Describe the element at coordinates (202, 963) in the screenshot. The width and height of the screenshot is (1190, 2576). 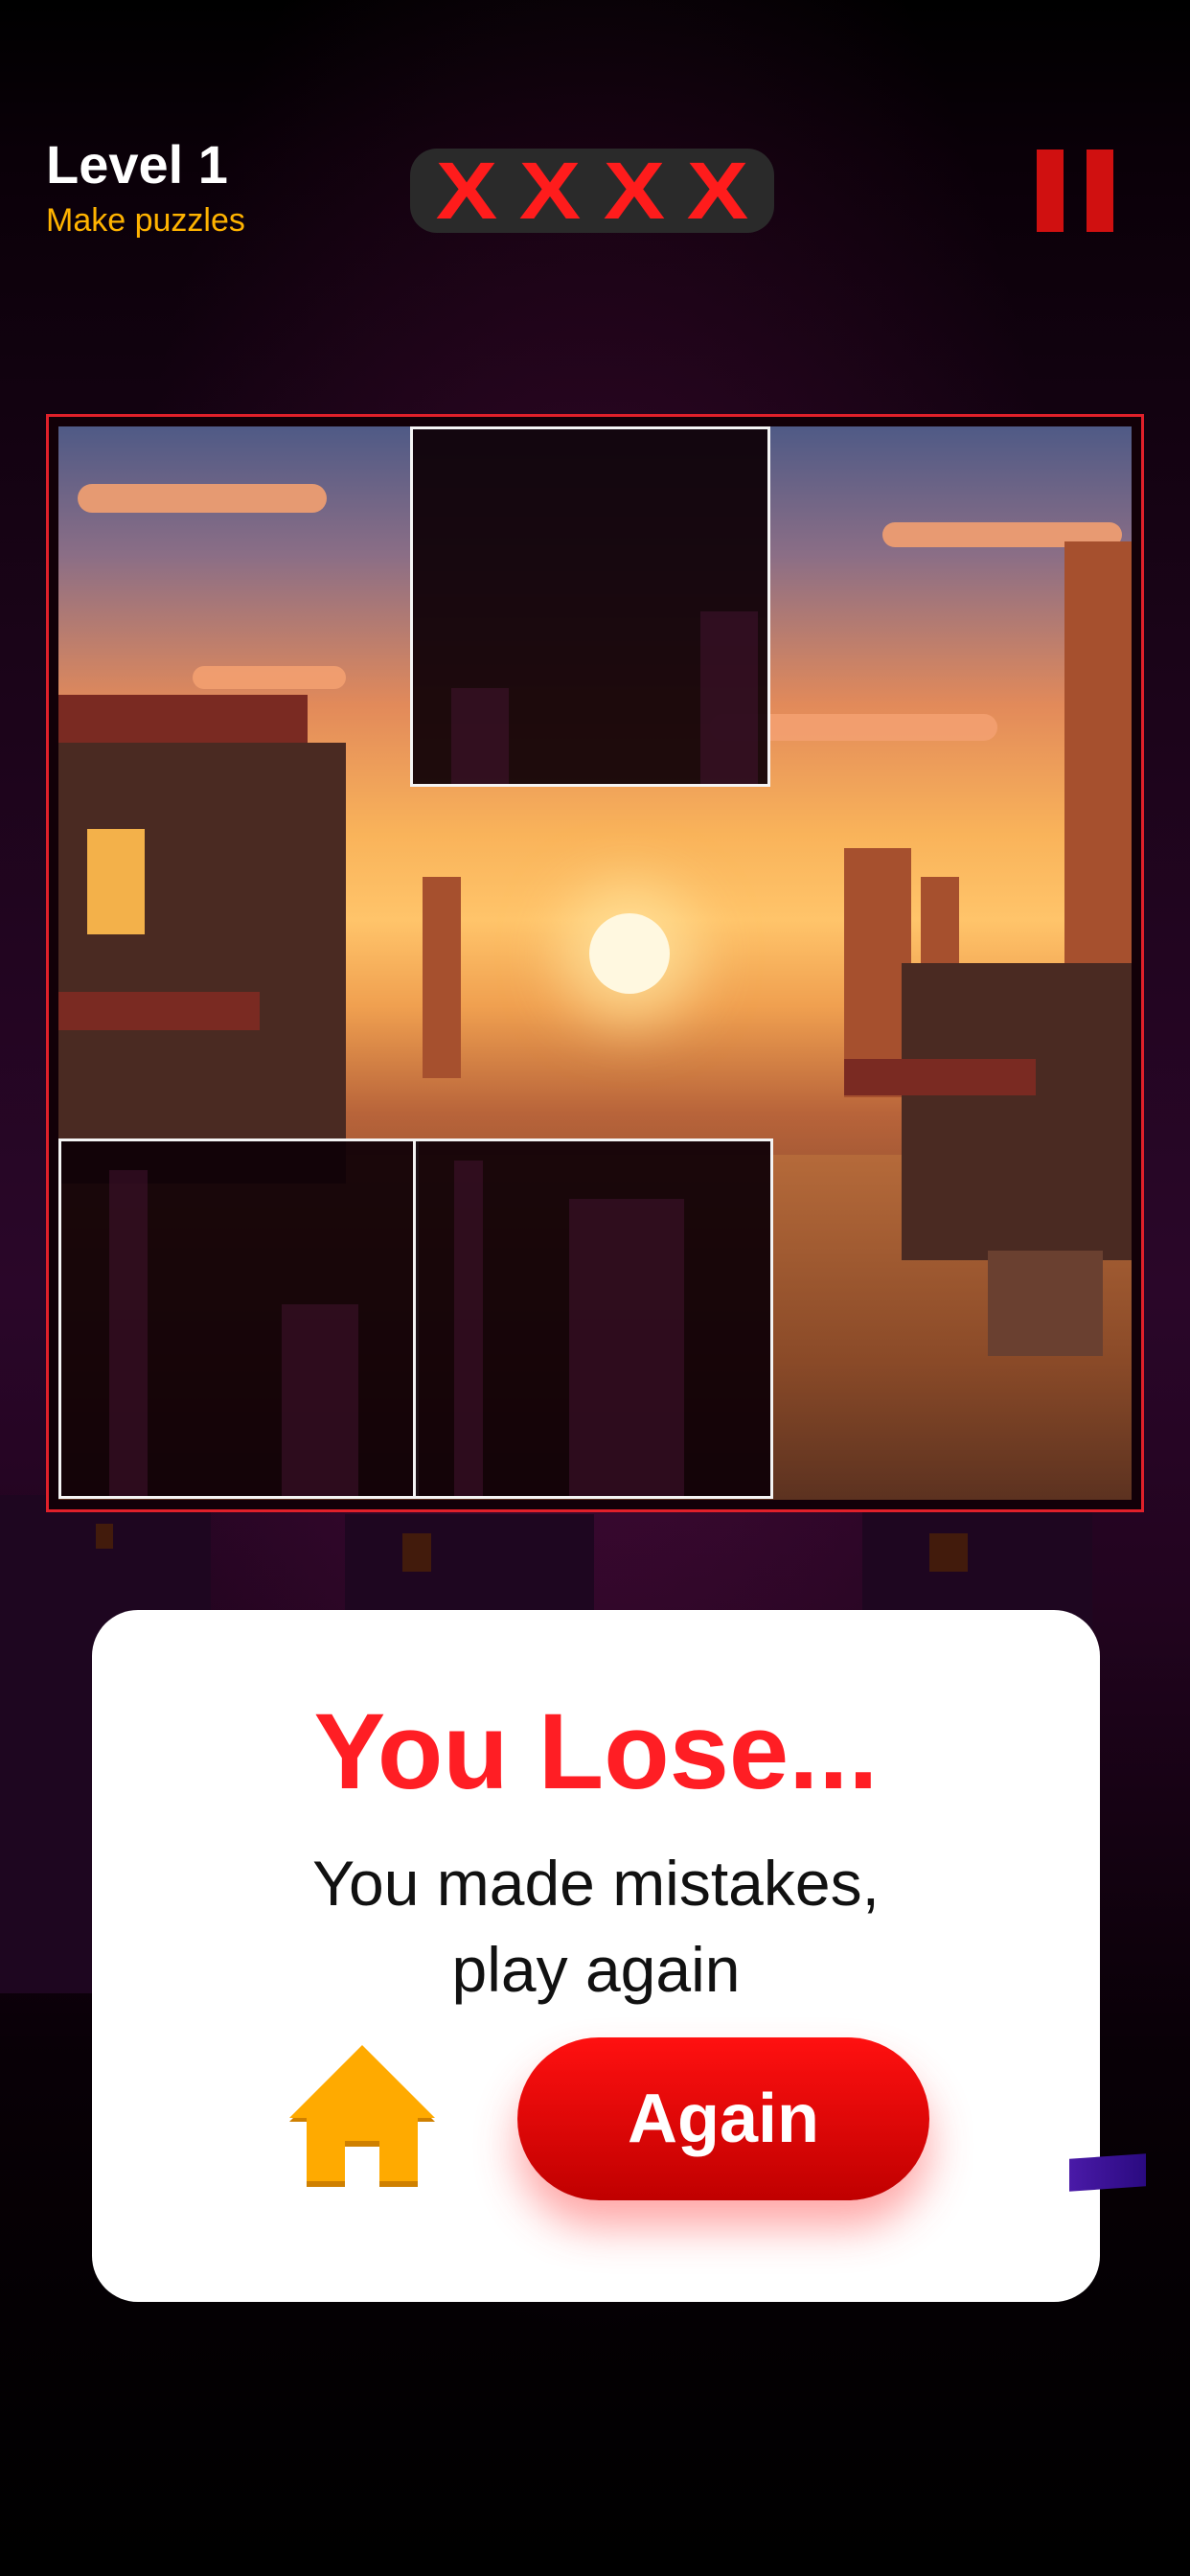
I see `saloon-building` at that location.